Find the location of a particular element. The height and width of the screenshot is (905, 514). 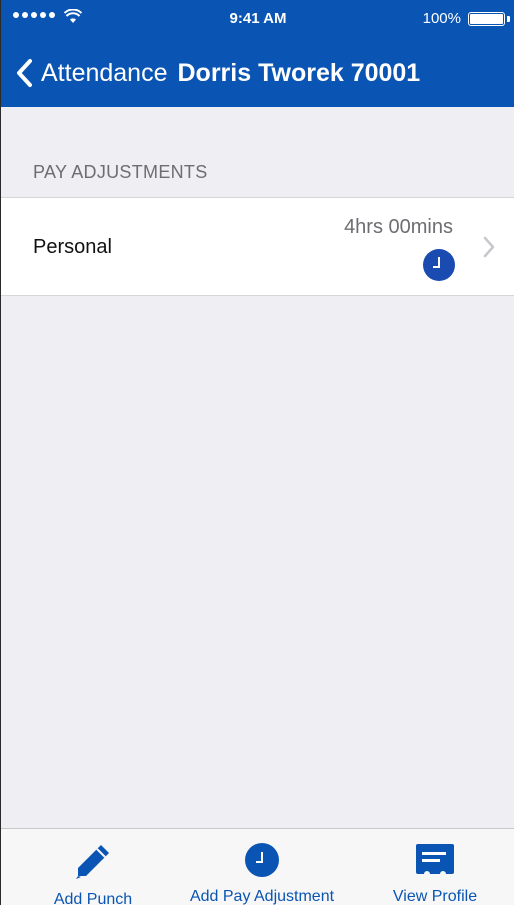

tab-label: Add Punch is located at coordinates (93, 898).